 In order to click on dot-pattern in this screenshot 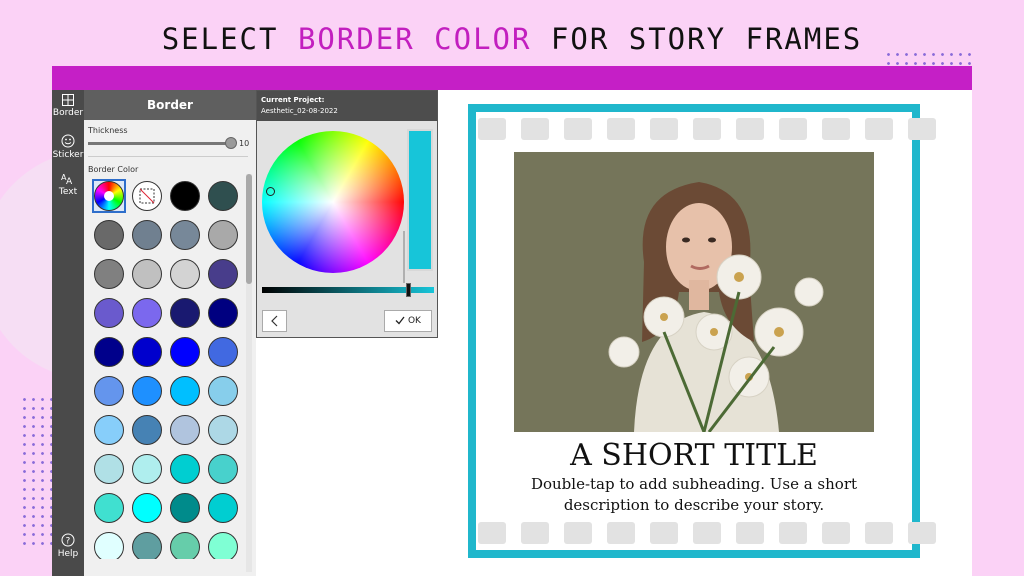, I will do `click(36, 470)`.